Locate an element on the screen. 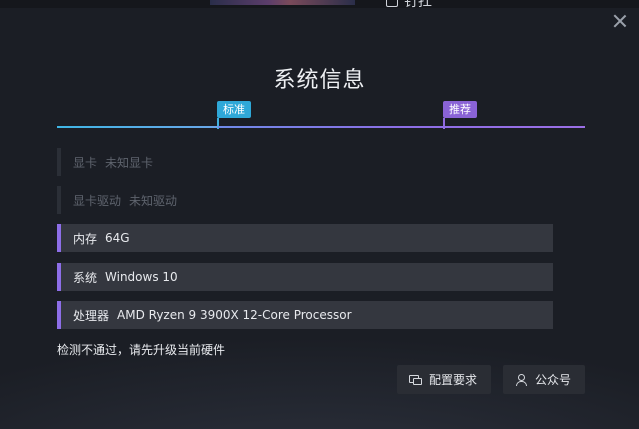 This screenshot has height=429, width=639. spec-level-track is located at coordinates (321, 127).